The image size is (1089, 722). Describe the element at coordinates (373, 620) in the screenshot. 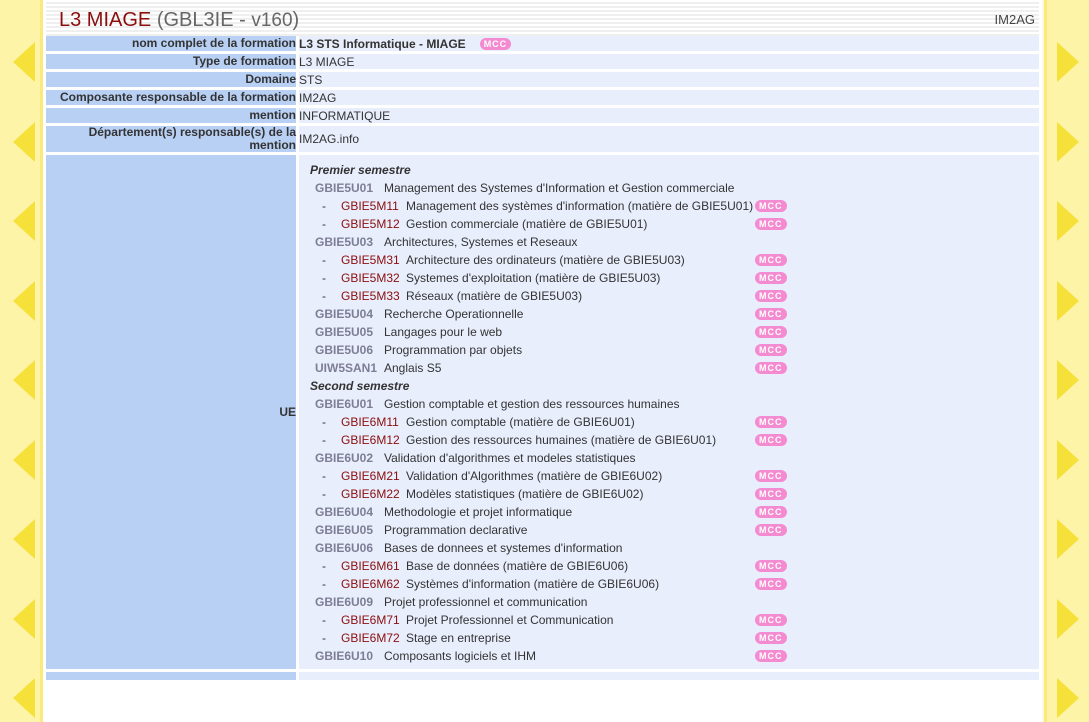

I see `matiere-code-link: GBIE6M71` at that location.